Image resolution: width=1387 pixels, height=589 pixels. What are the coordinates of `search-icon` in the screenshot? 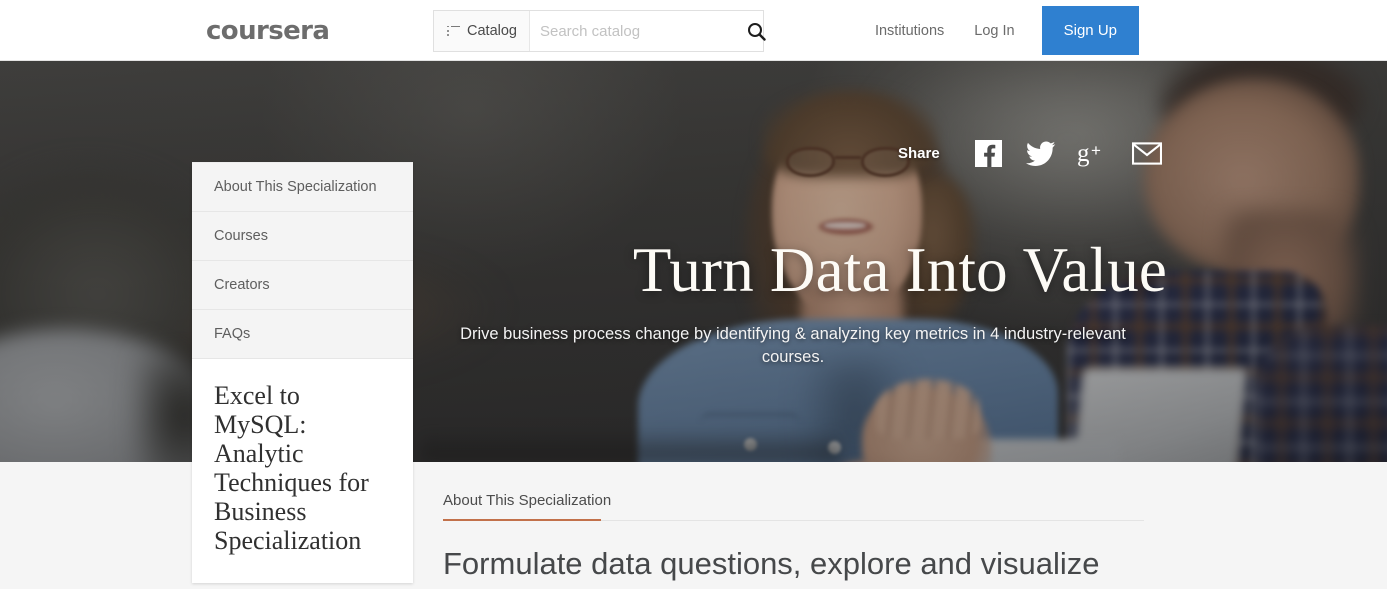 It's located at (756, 31).